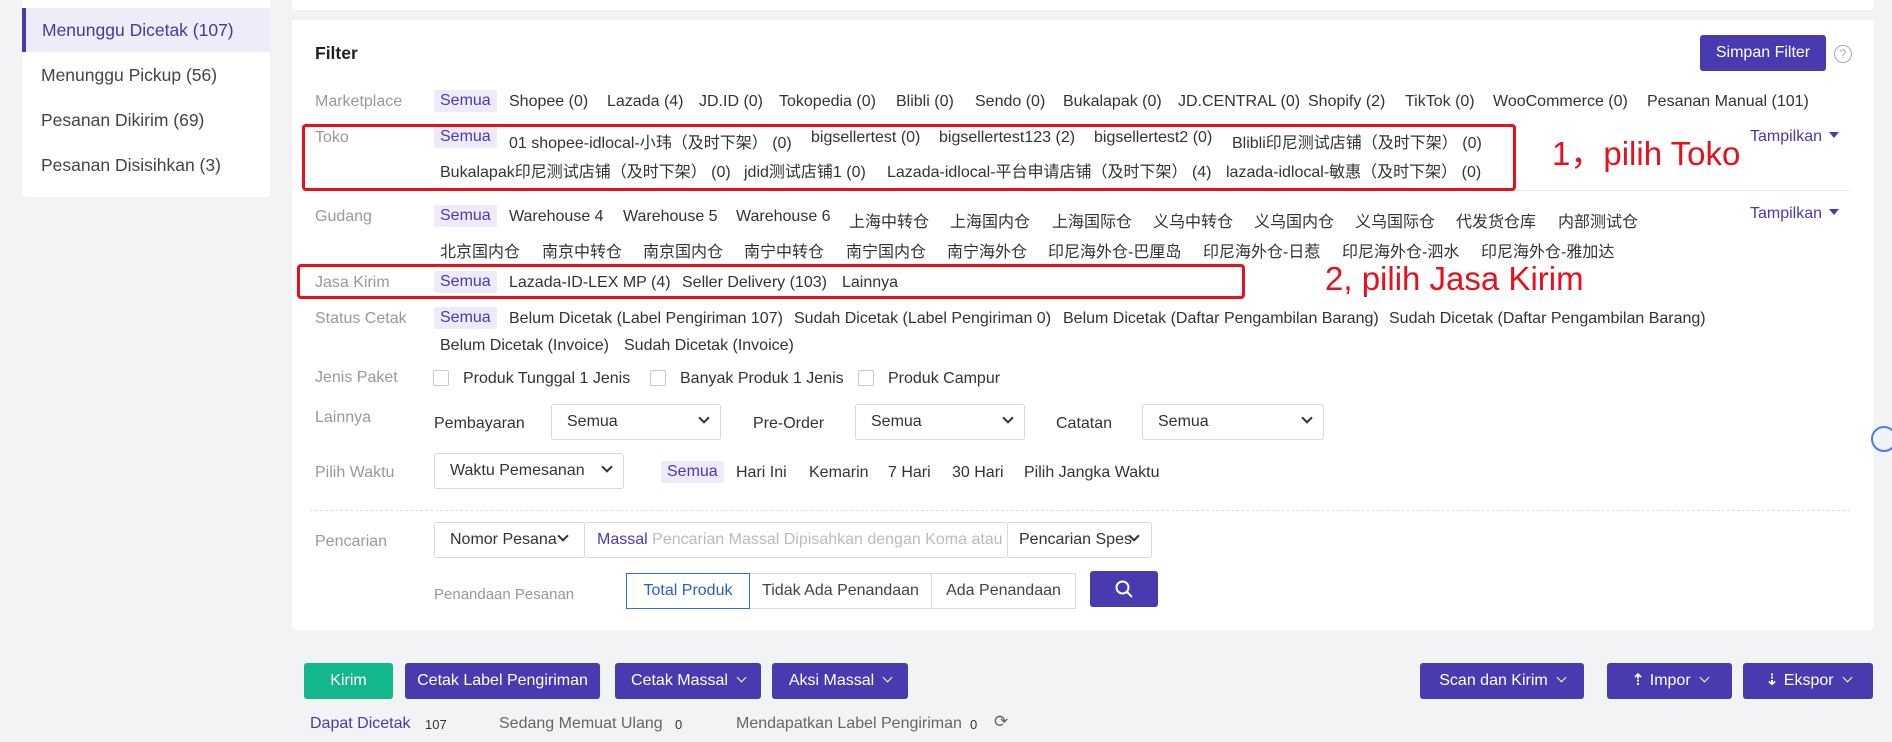  Describe the element at coordinates (1079, 540) in the screenshot. I see `search-spec-select: Pencarian Spes` at that location.